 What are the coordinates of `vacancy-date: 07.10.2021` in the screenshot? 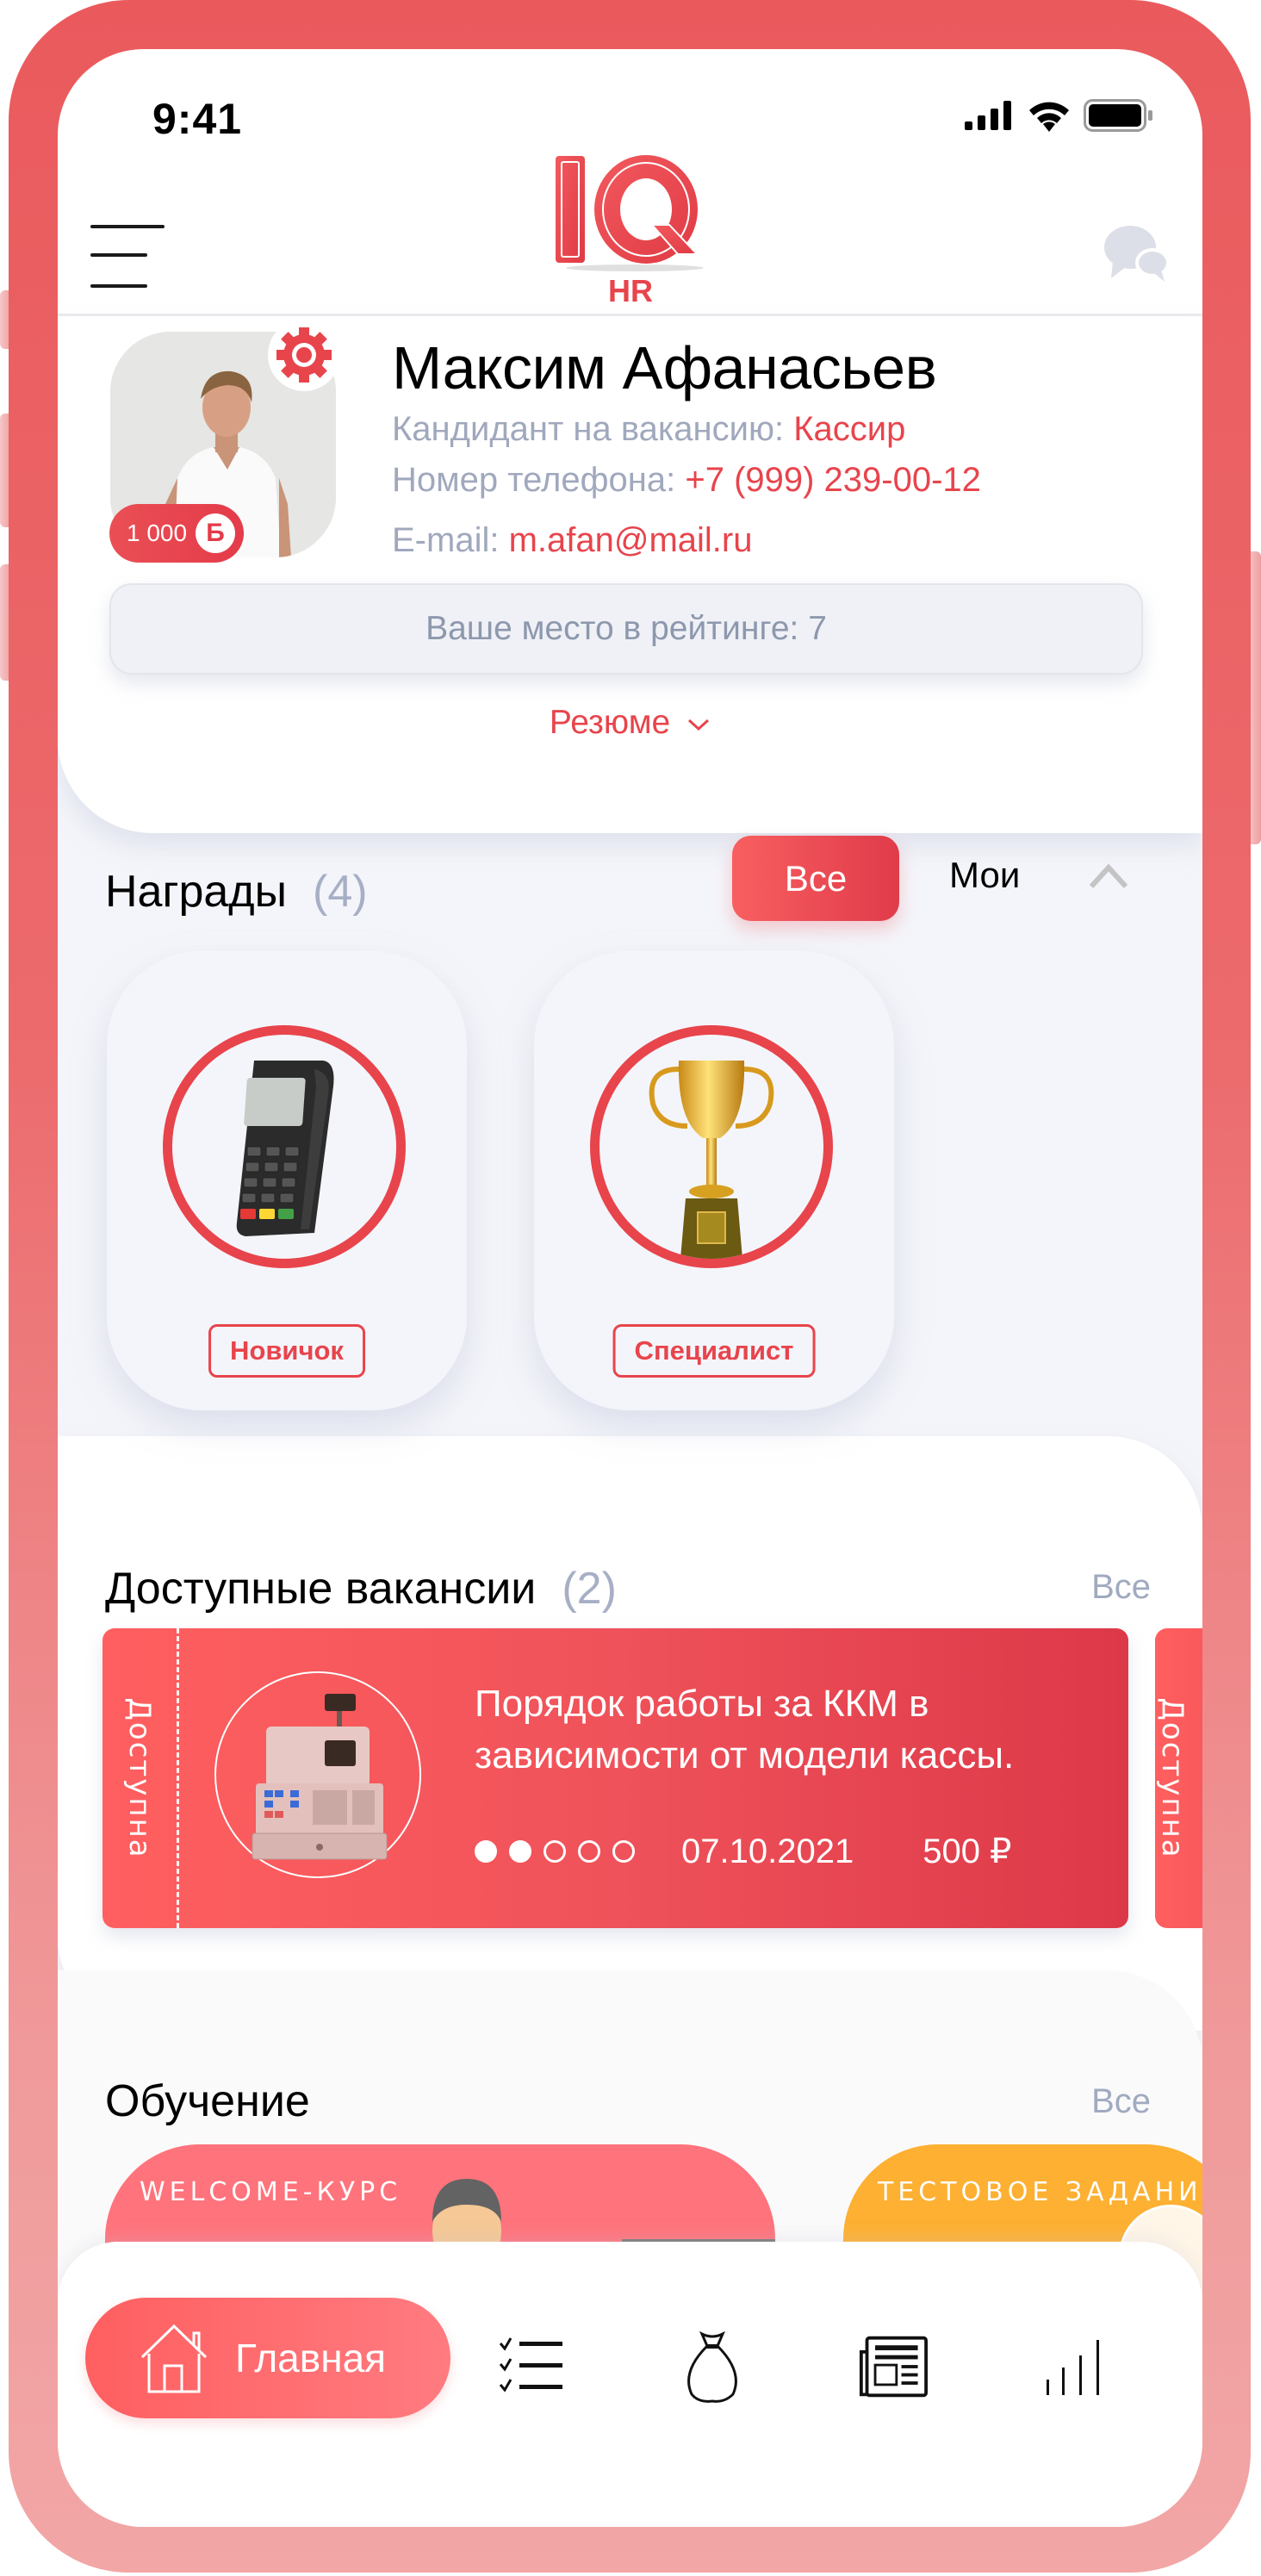 It's located at (768, 1851).